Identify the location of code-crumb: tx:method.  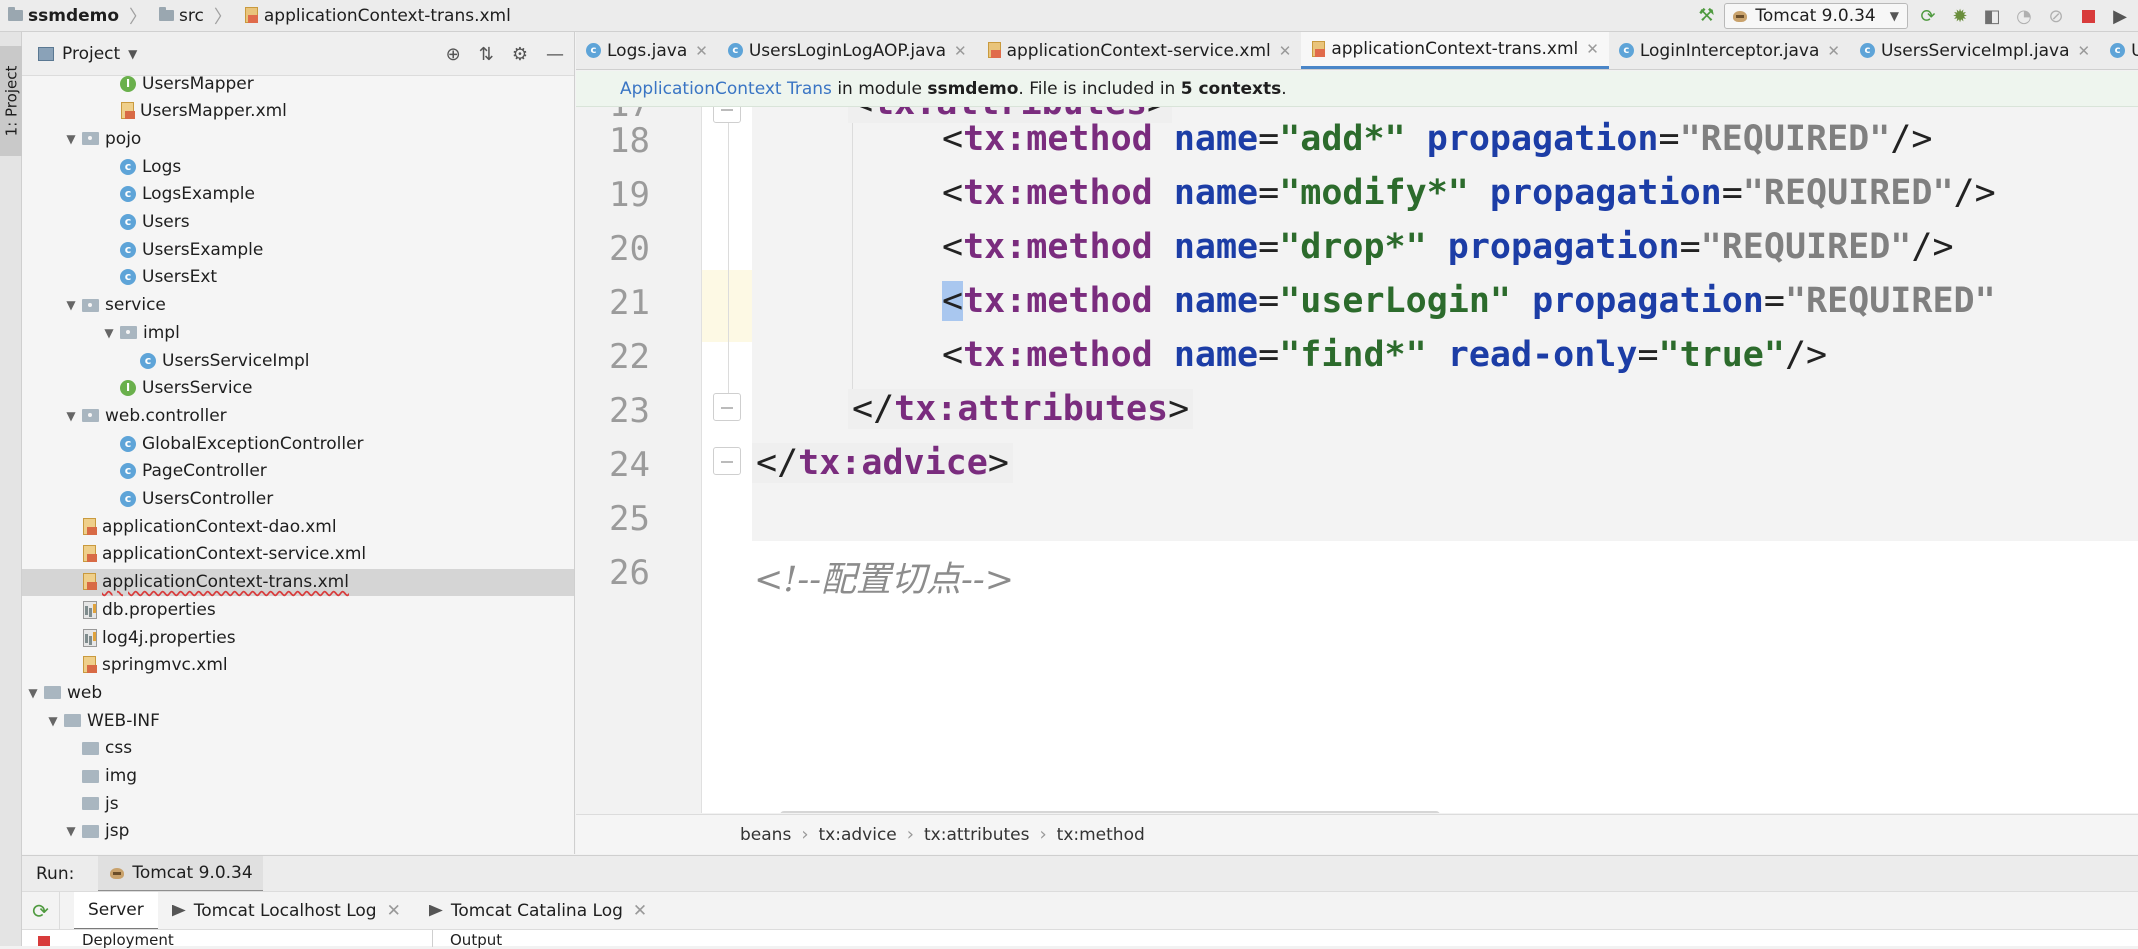
(1101, 835).